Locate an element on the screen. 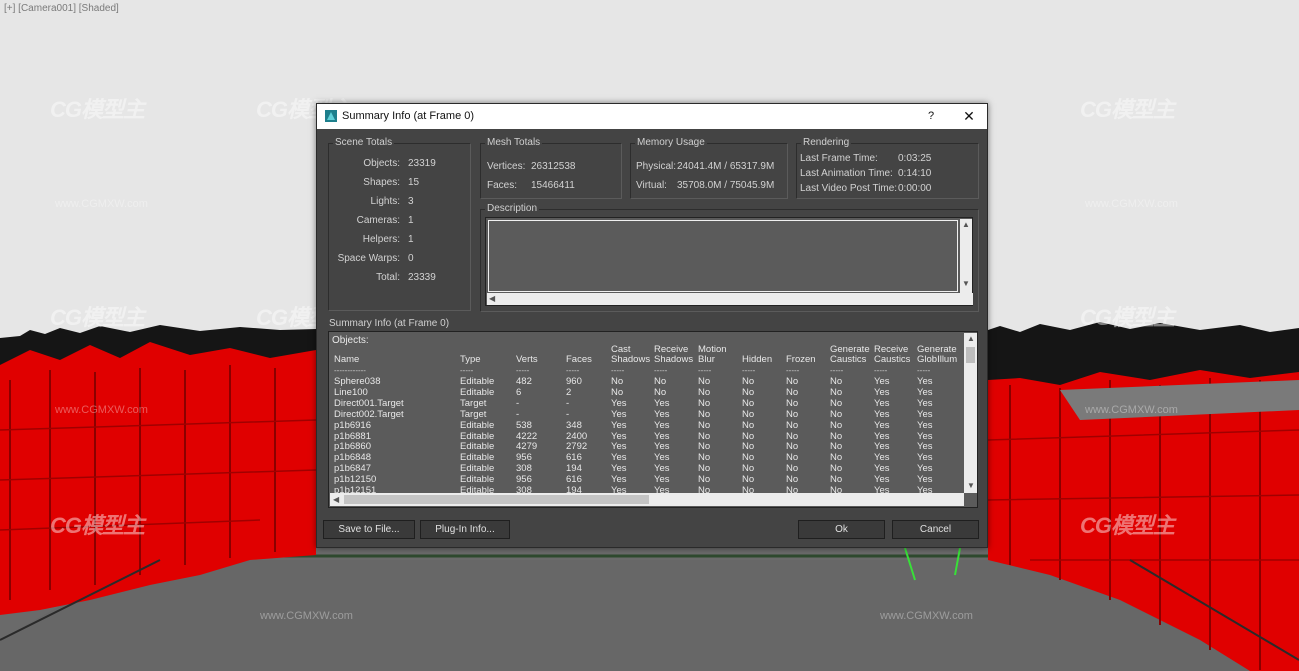  column-header-line: Blur is located at coordinates (706, 359).